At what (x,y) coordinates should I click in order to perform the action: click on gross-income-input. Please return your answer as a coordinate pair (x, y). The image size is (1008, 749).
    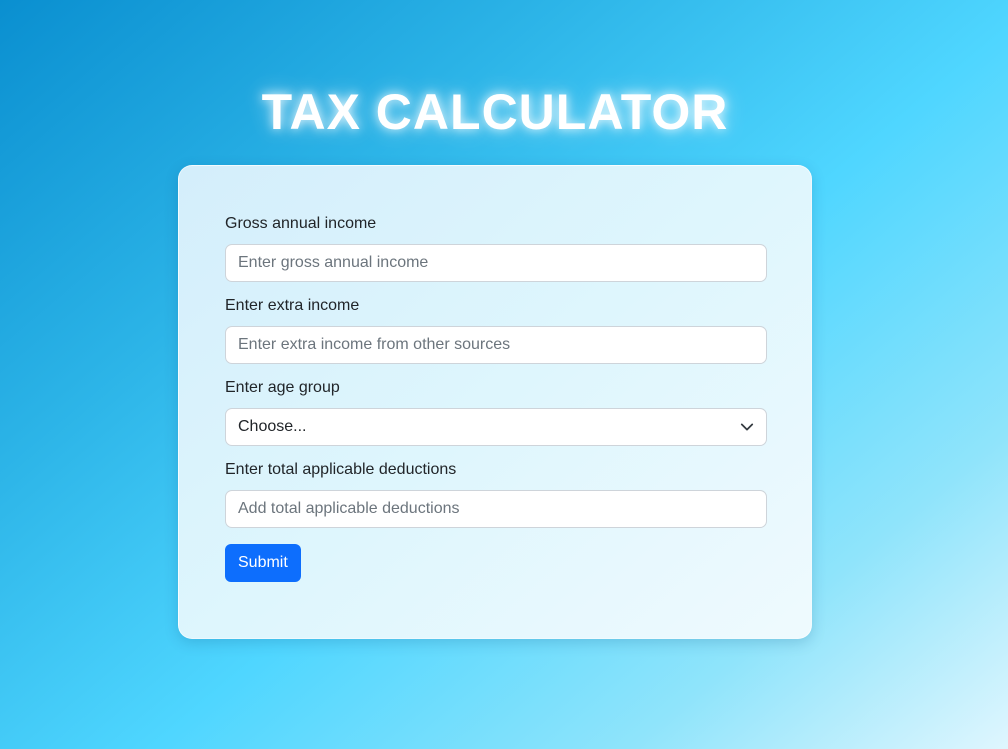
    Looking at the image, I should click on (496, 263).